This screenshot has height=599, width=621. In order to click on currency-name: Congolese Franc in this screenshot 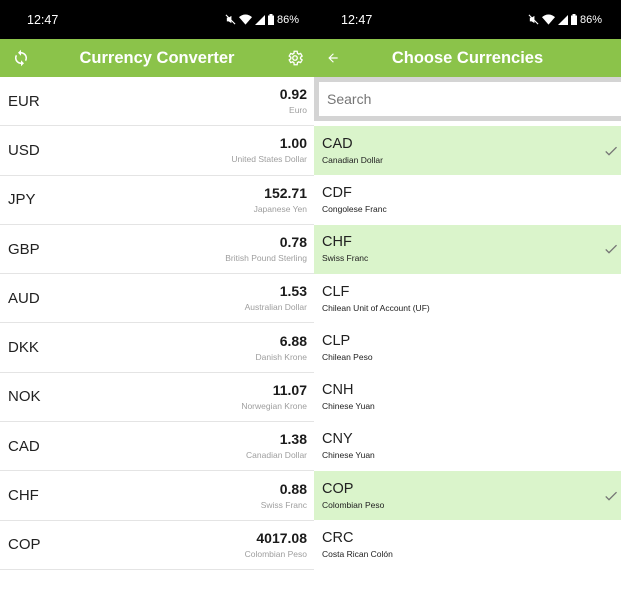, I will do `click(354, 208)`.